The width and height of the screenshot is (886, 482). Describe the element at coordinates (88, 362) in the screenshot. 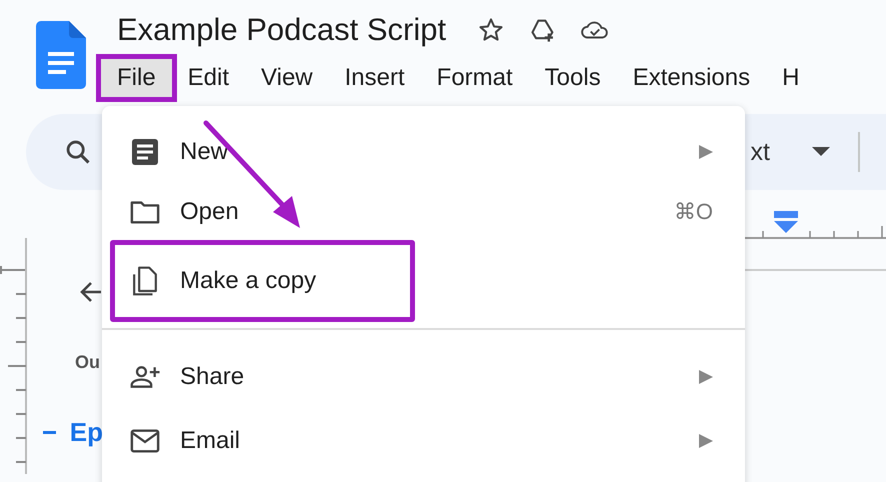

I see `outline-label: Ou` at that location.